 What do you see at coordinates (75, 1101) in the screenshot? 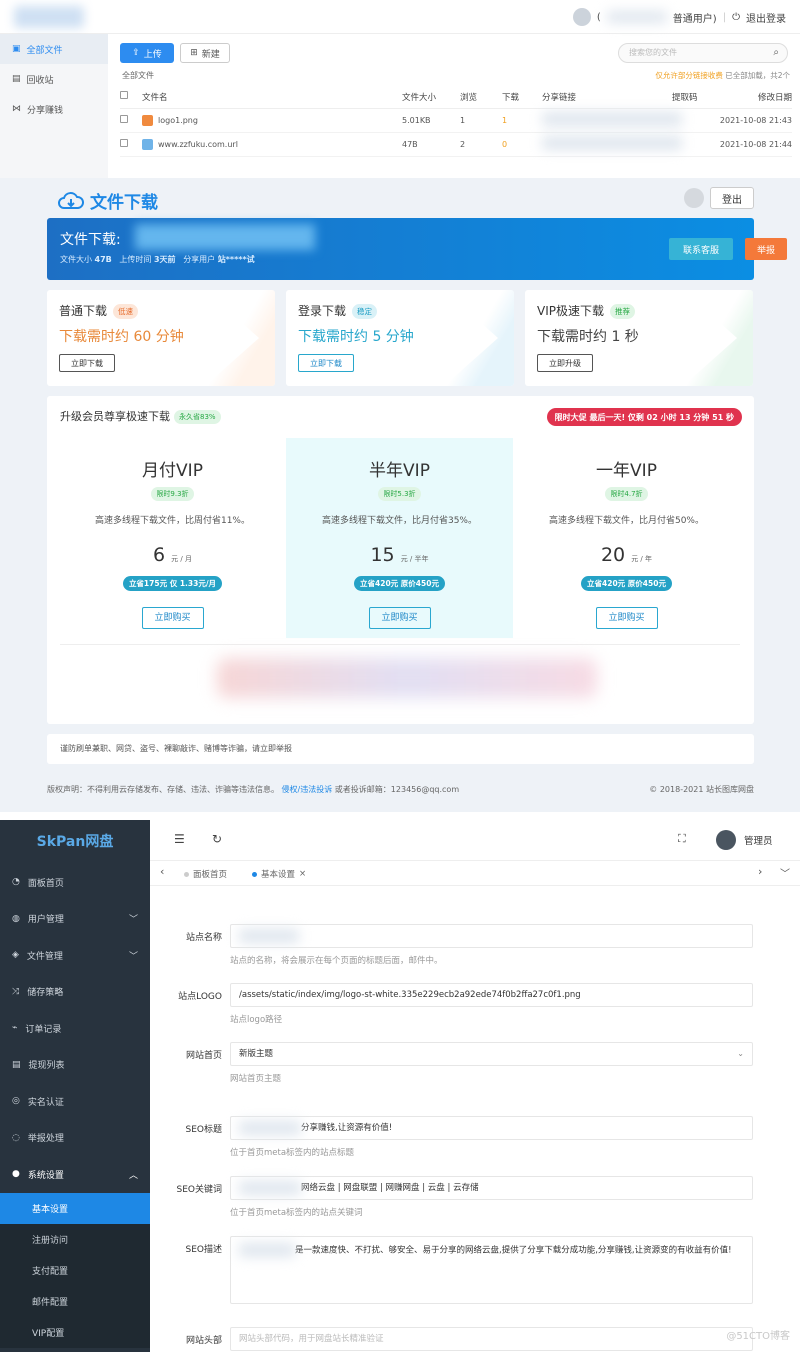
I see `menu-item-verify: ◎ 实名认证` at bounding box center [75, 1101].